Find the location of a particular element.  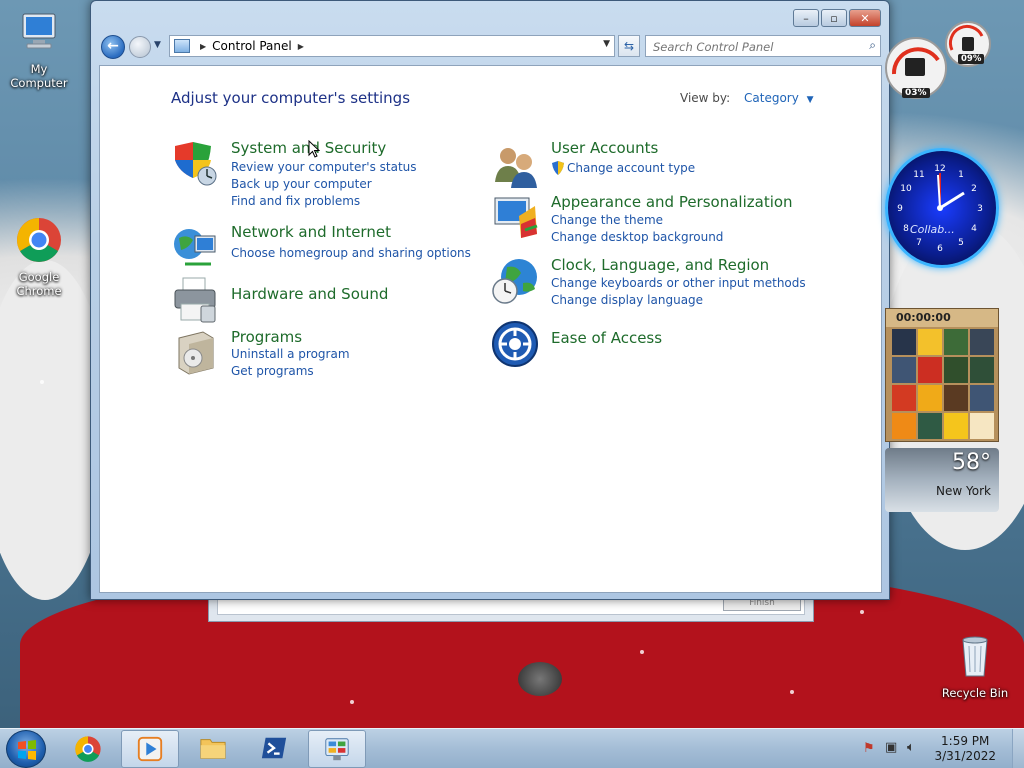

clock-face-icon: 1212 345 678 91011 is located at coordinates (940, 209).